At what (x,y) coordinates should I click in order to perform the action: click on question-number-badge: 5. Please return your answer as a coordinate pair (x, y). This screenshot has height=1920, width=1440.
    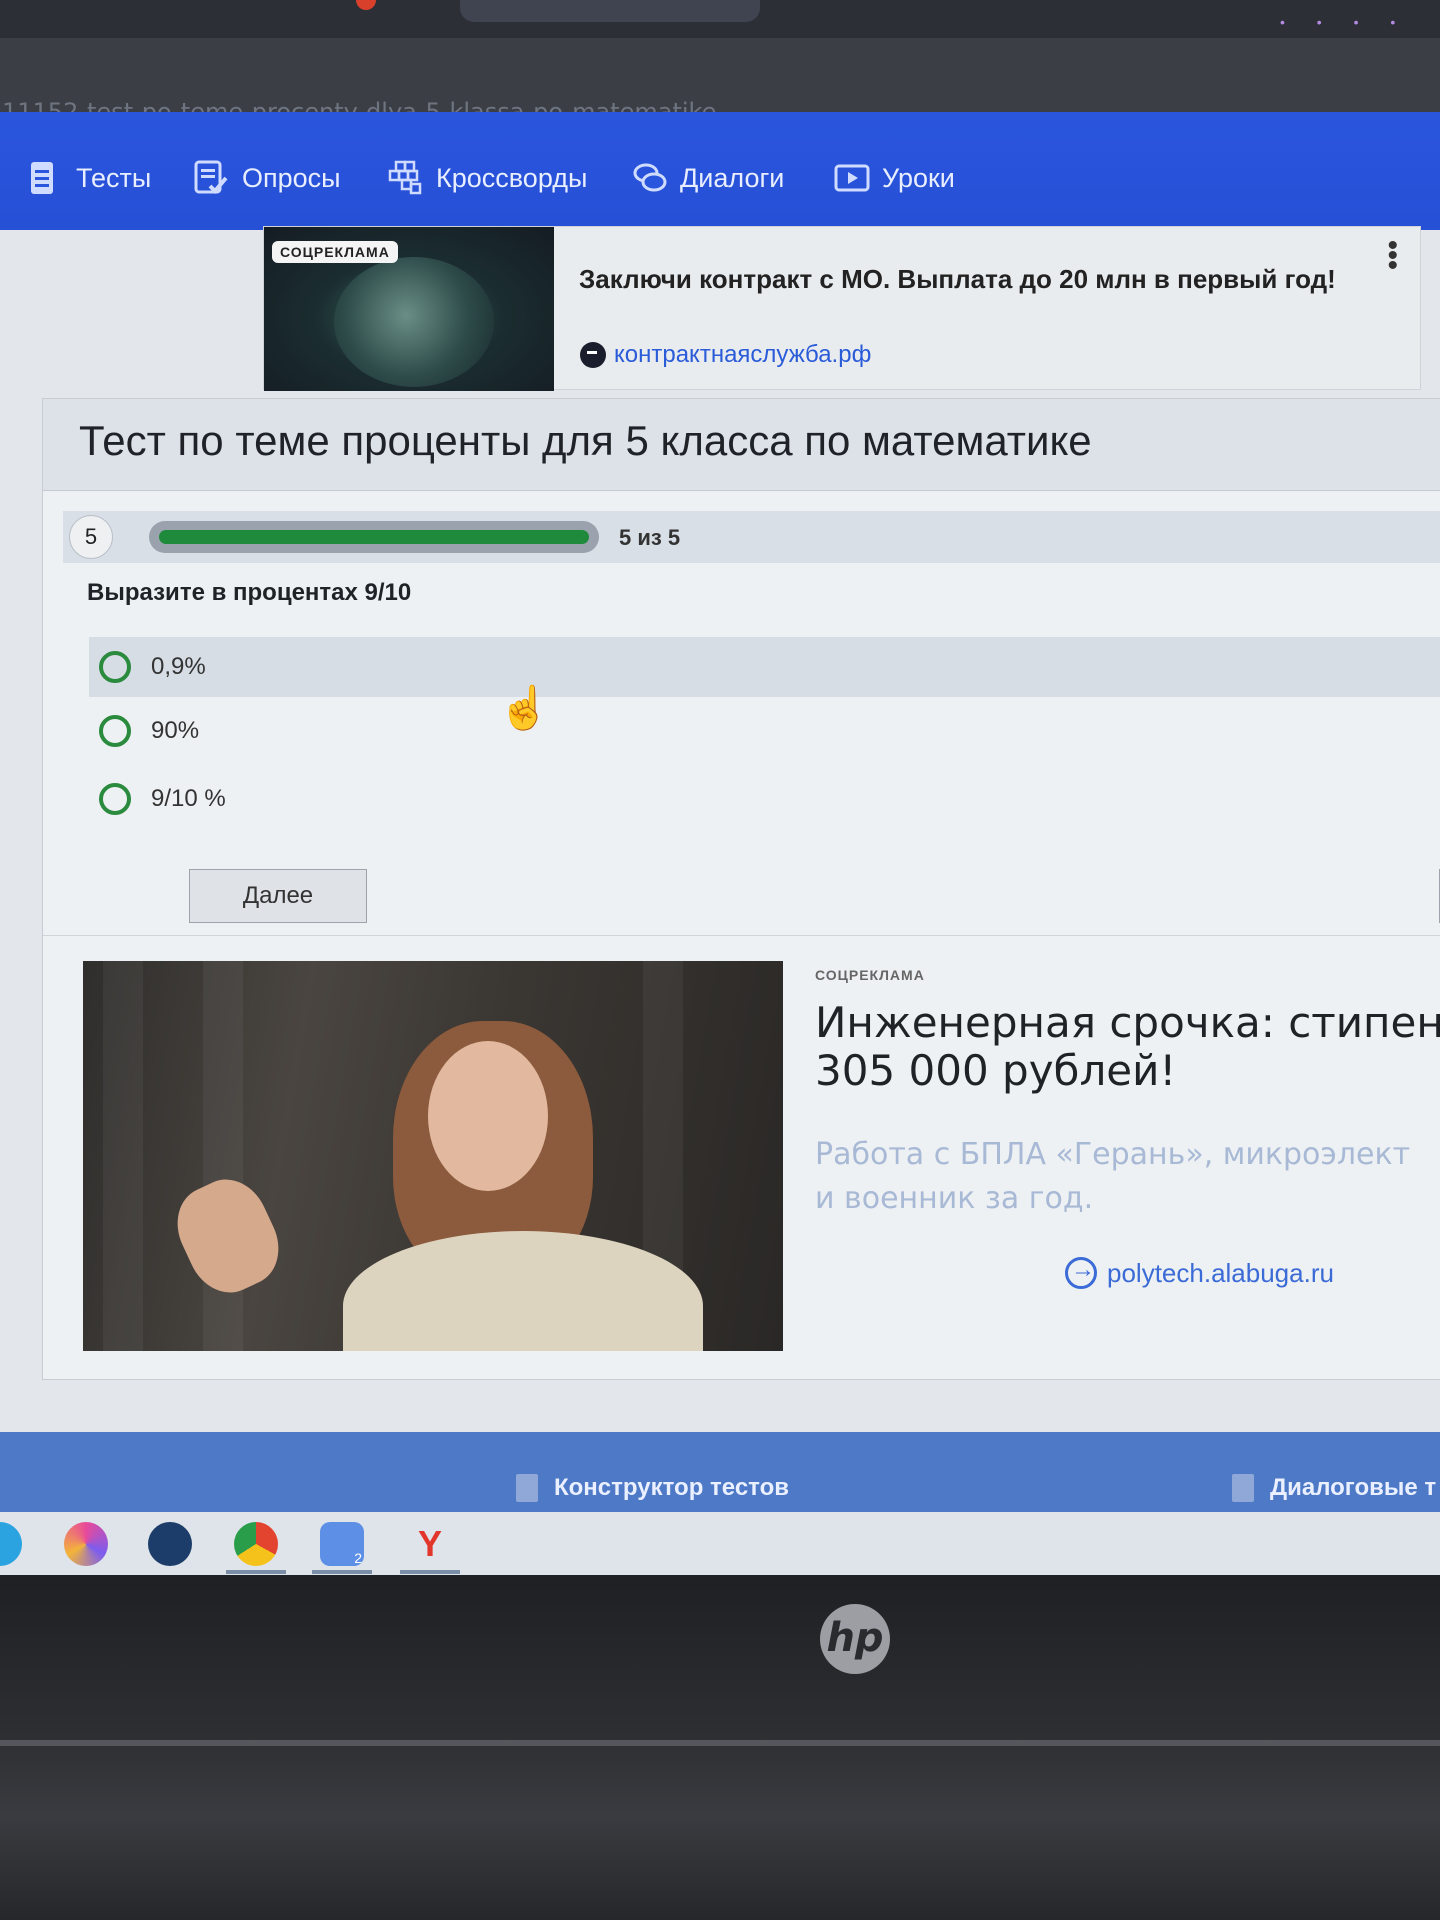
    Looking at the image, I should click on (91, 537).